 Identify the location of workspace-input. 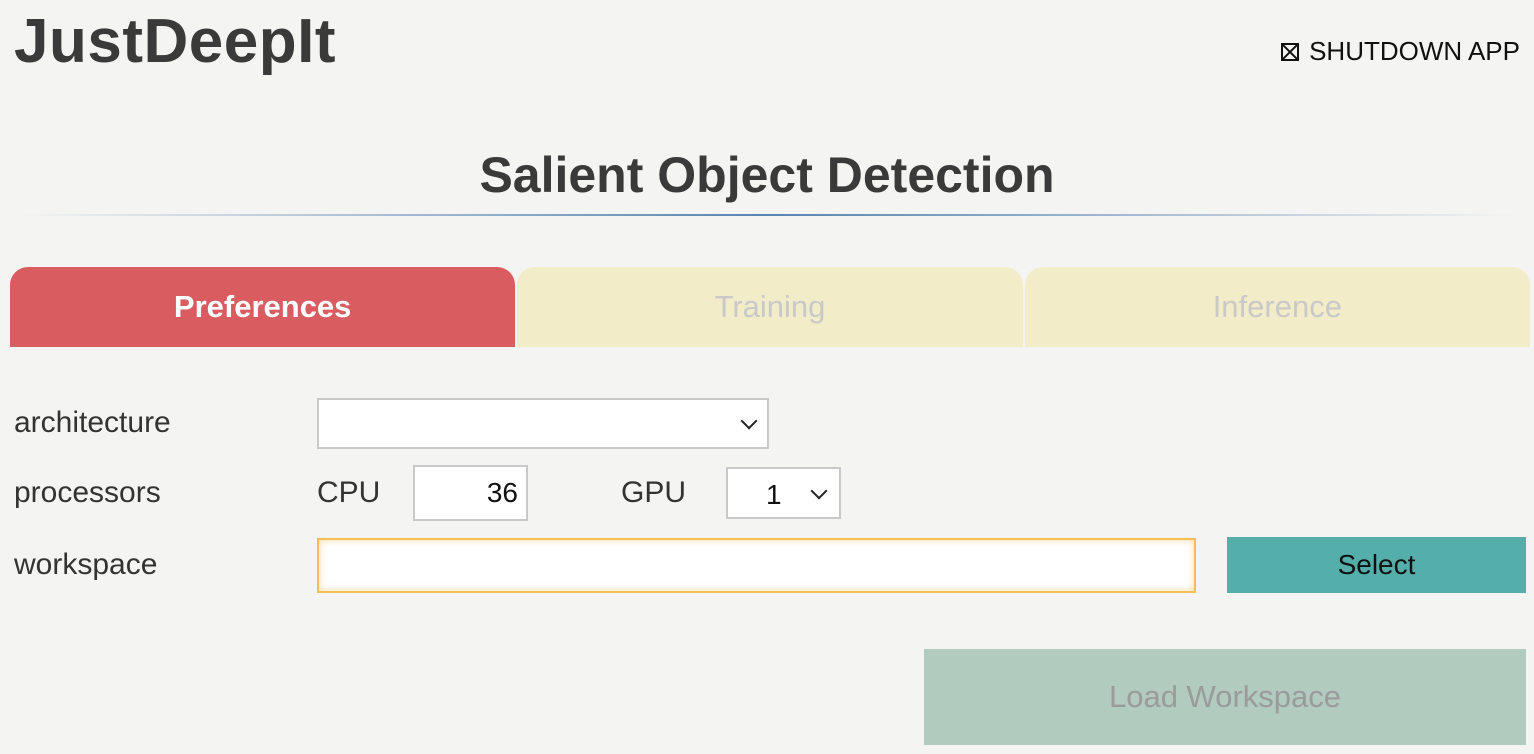
(756, 565).